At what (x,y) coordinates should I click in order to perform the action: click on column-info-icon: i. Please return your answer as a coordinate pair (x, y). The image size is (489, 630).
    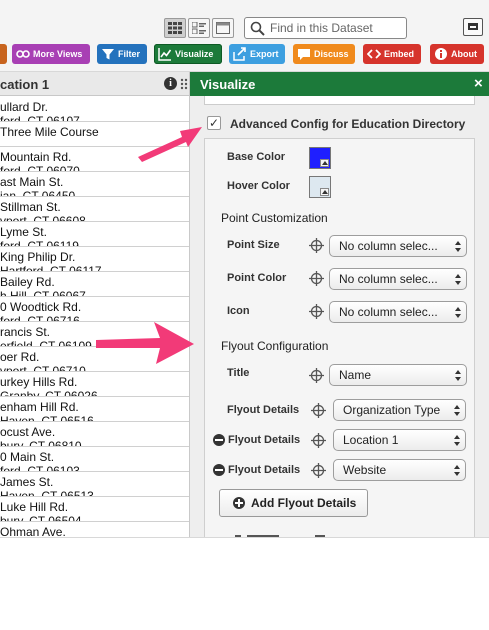
    Looking at the image, I should click on (170, 83).